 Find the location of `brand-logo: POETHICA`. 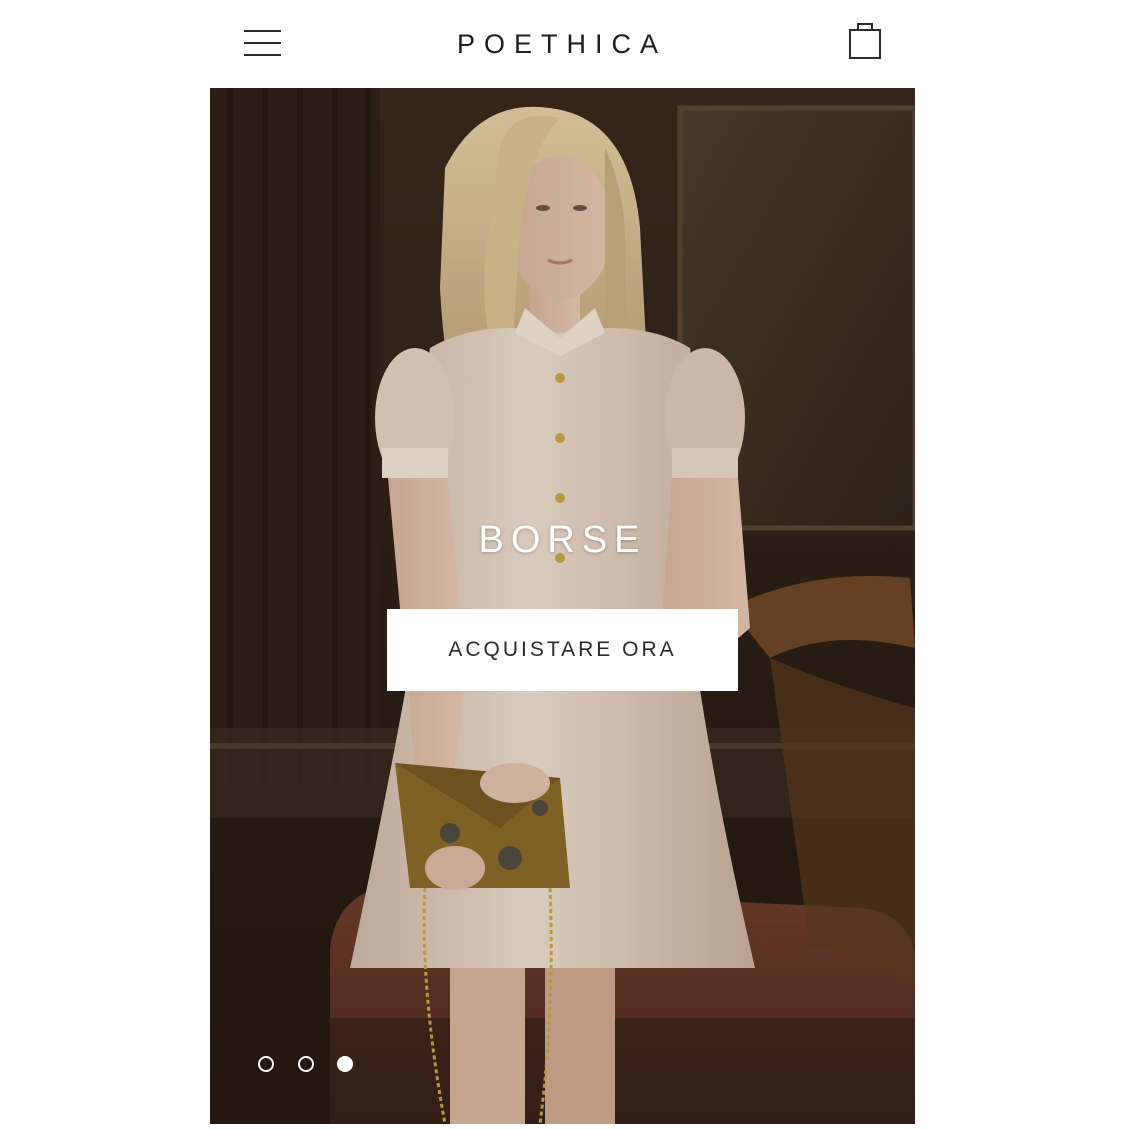

brand-logo: POETHICA is located at coordinates (562, 44).